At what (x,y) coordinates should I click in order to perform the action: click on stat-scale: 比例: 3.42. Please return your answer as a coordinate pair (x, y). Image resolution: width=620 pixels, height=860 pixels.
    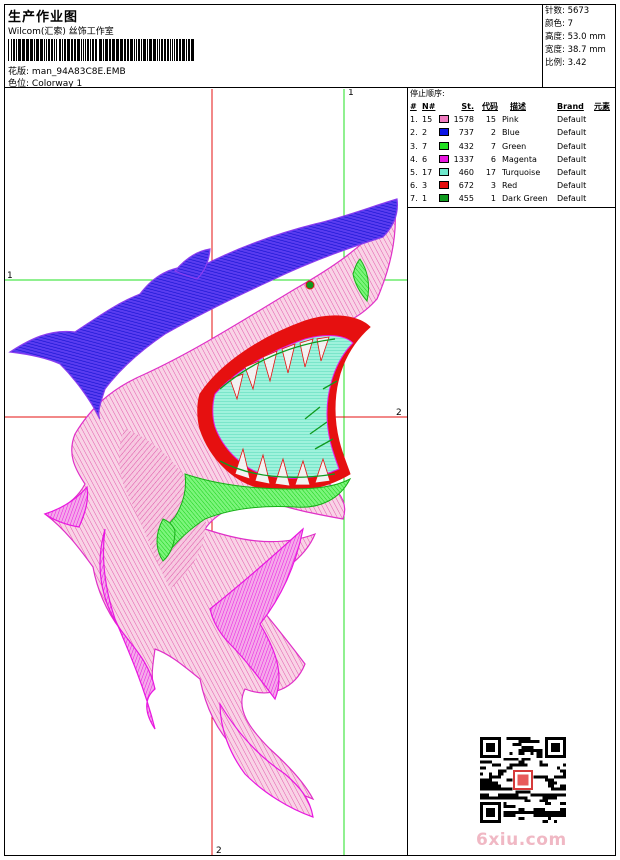
    Looking at the image, I should click on (566, 63).